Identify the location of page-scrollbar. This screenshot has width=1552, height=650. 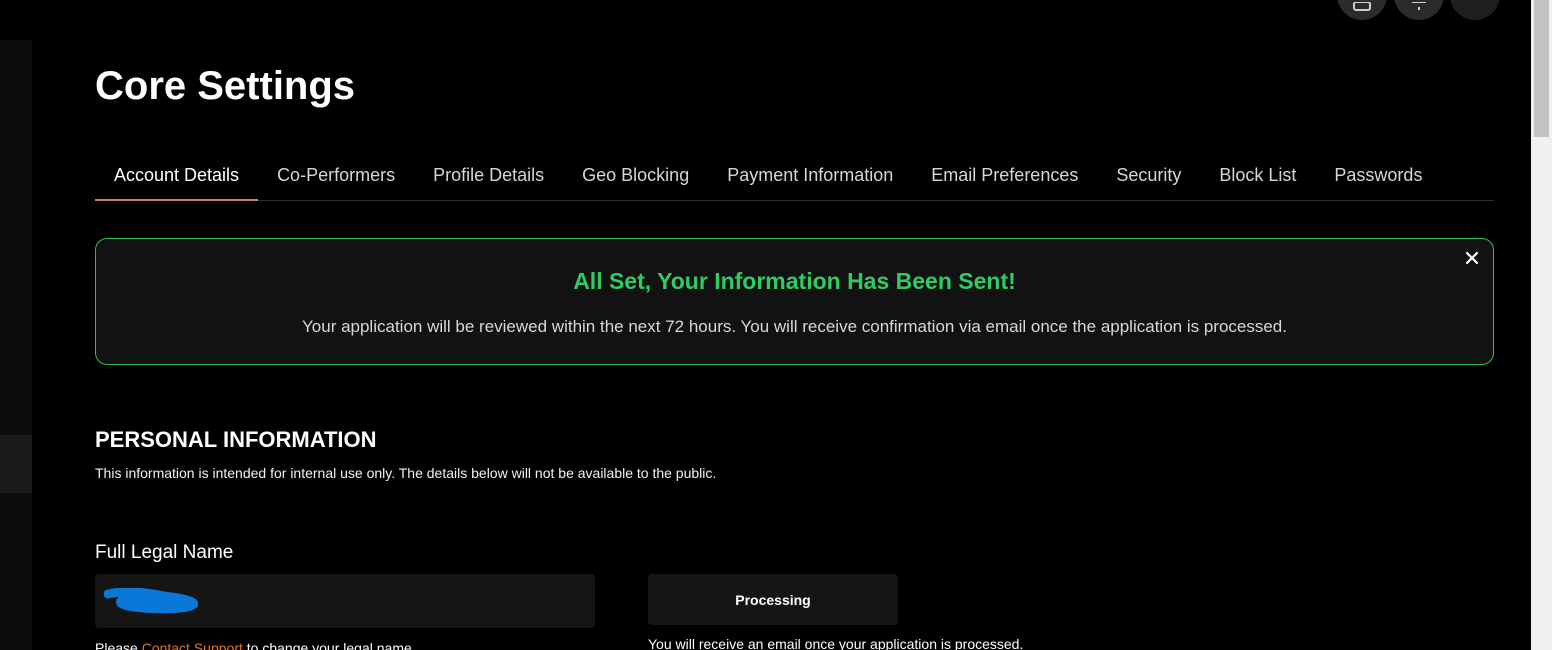
(1541, 325).